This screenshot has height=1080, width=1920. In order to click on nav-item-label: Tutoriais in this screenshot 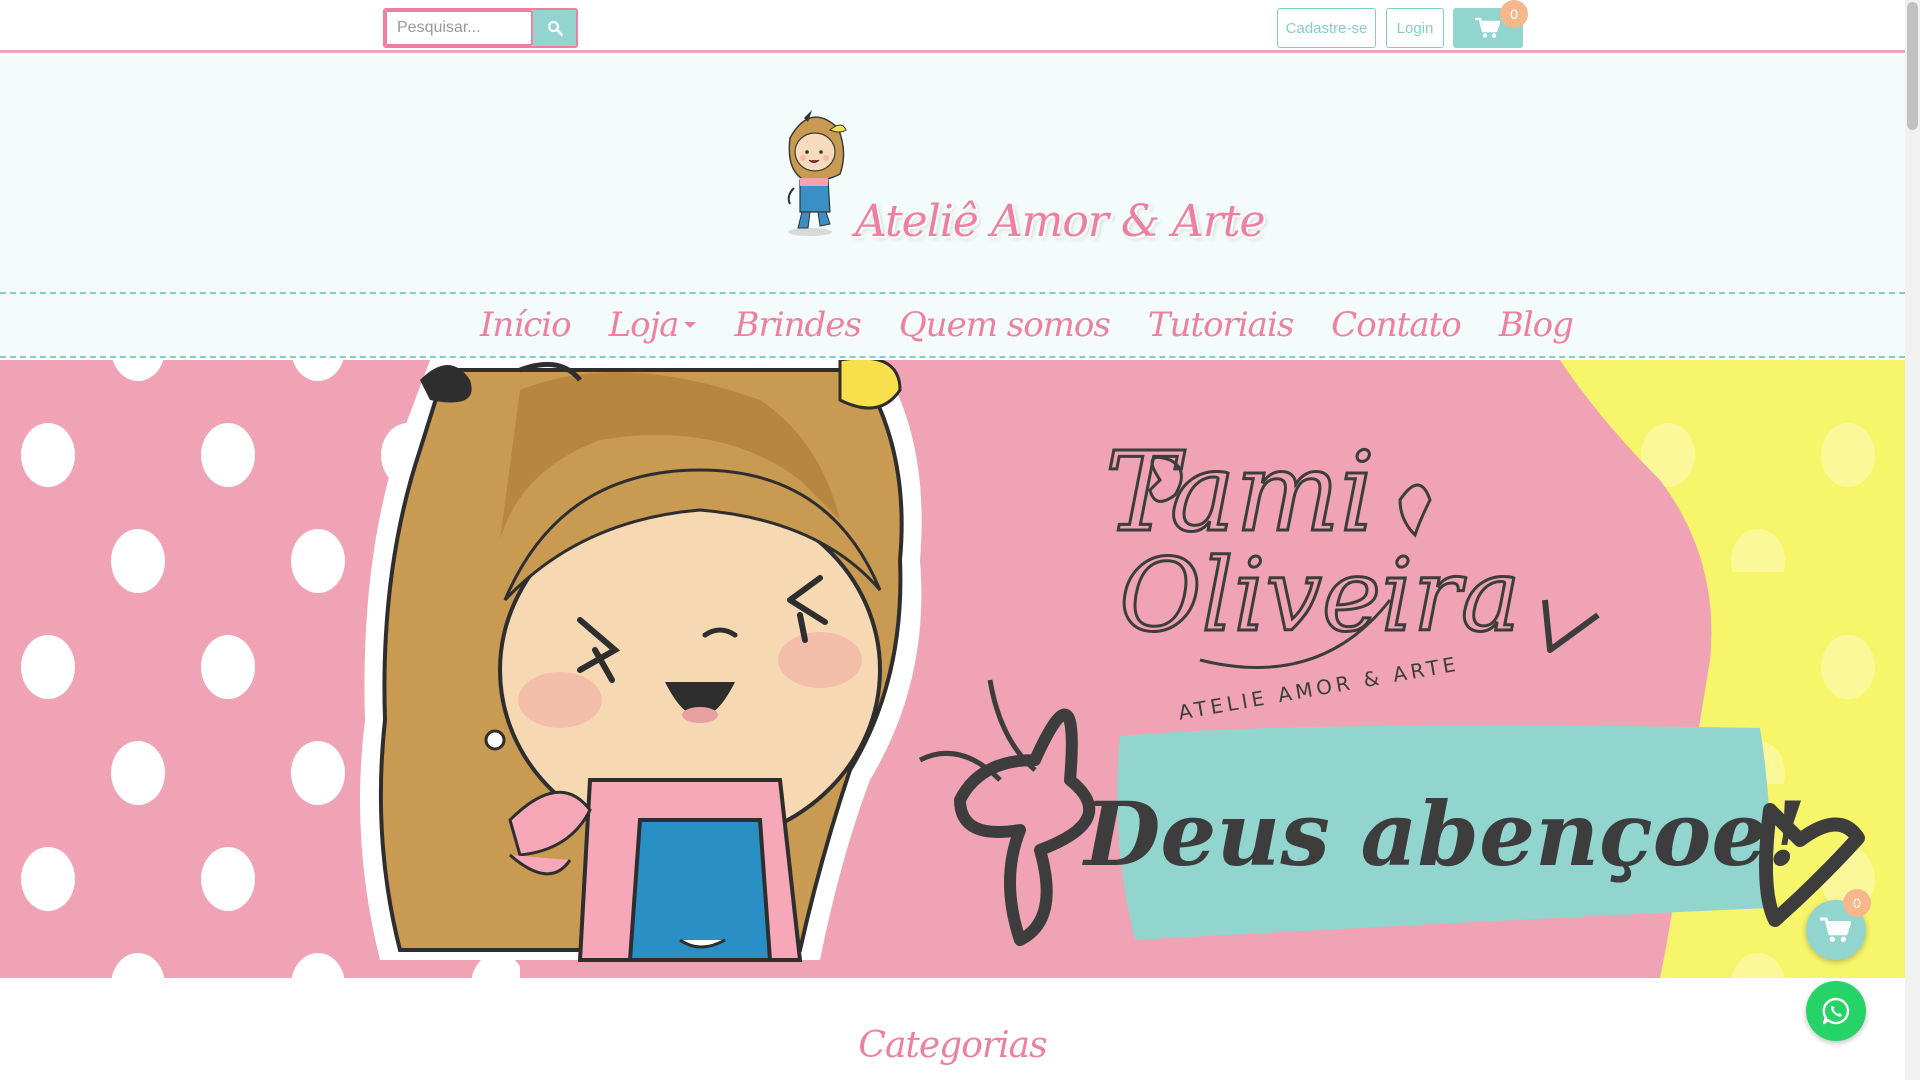, I will do `click(1220, 325)`.